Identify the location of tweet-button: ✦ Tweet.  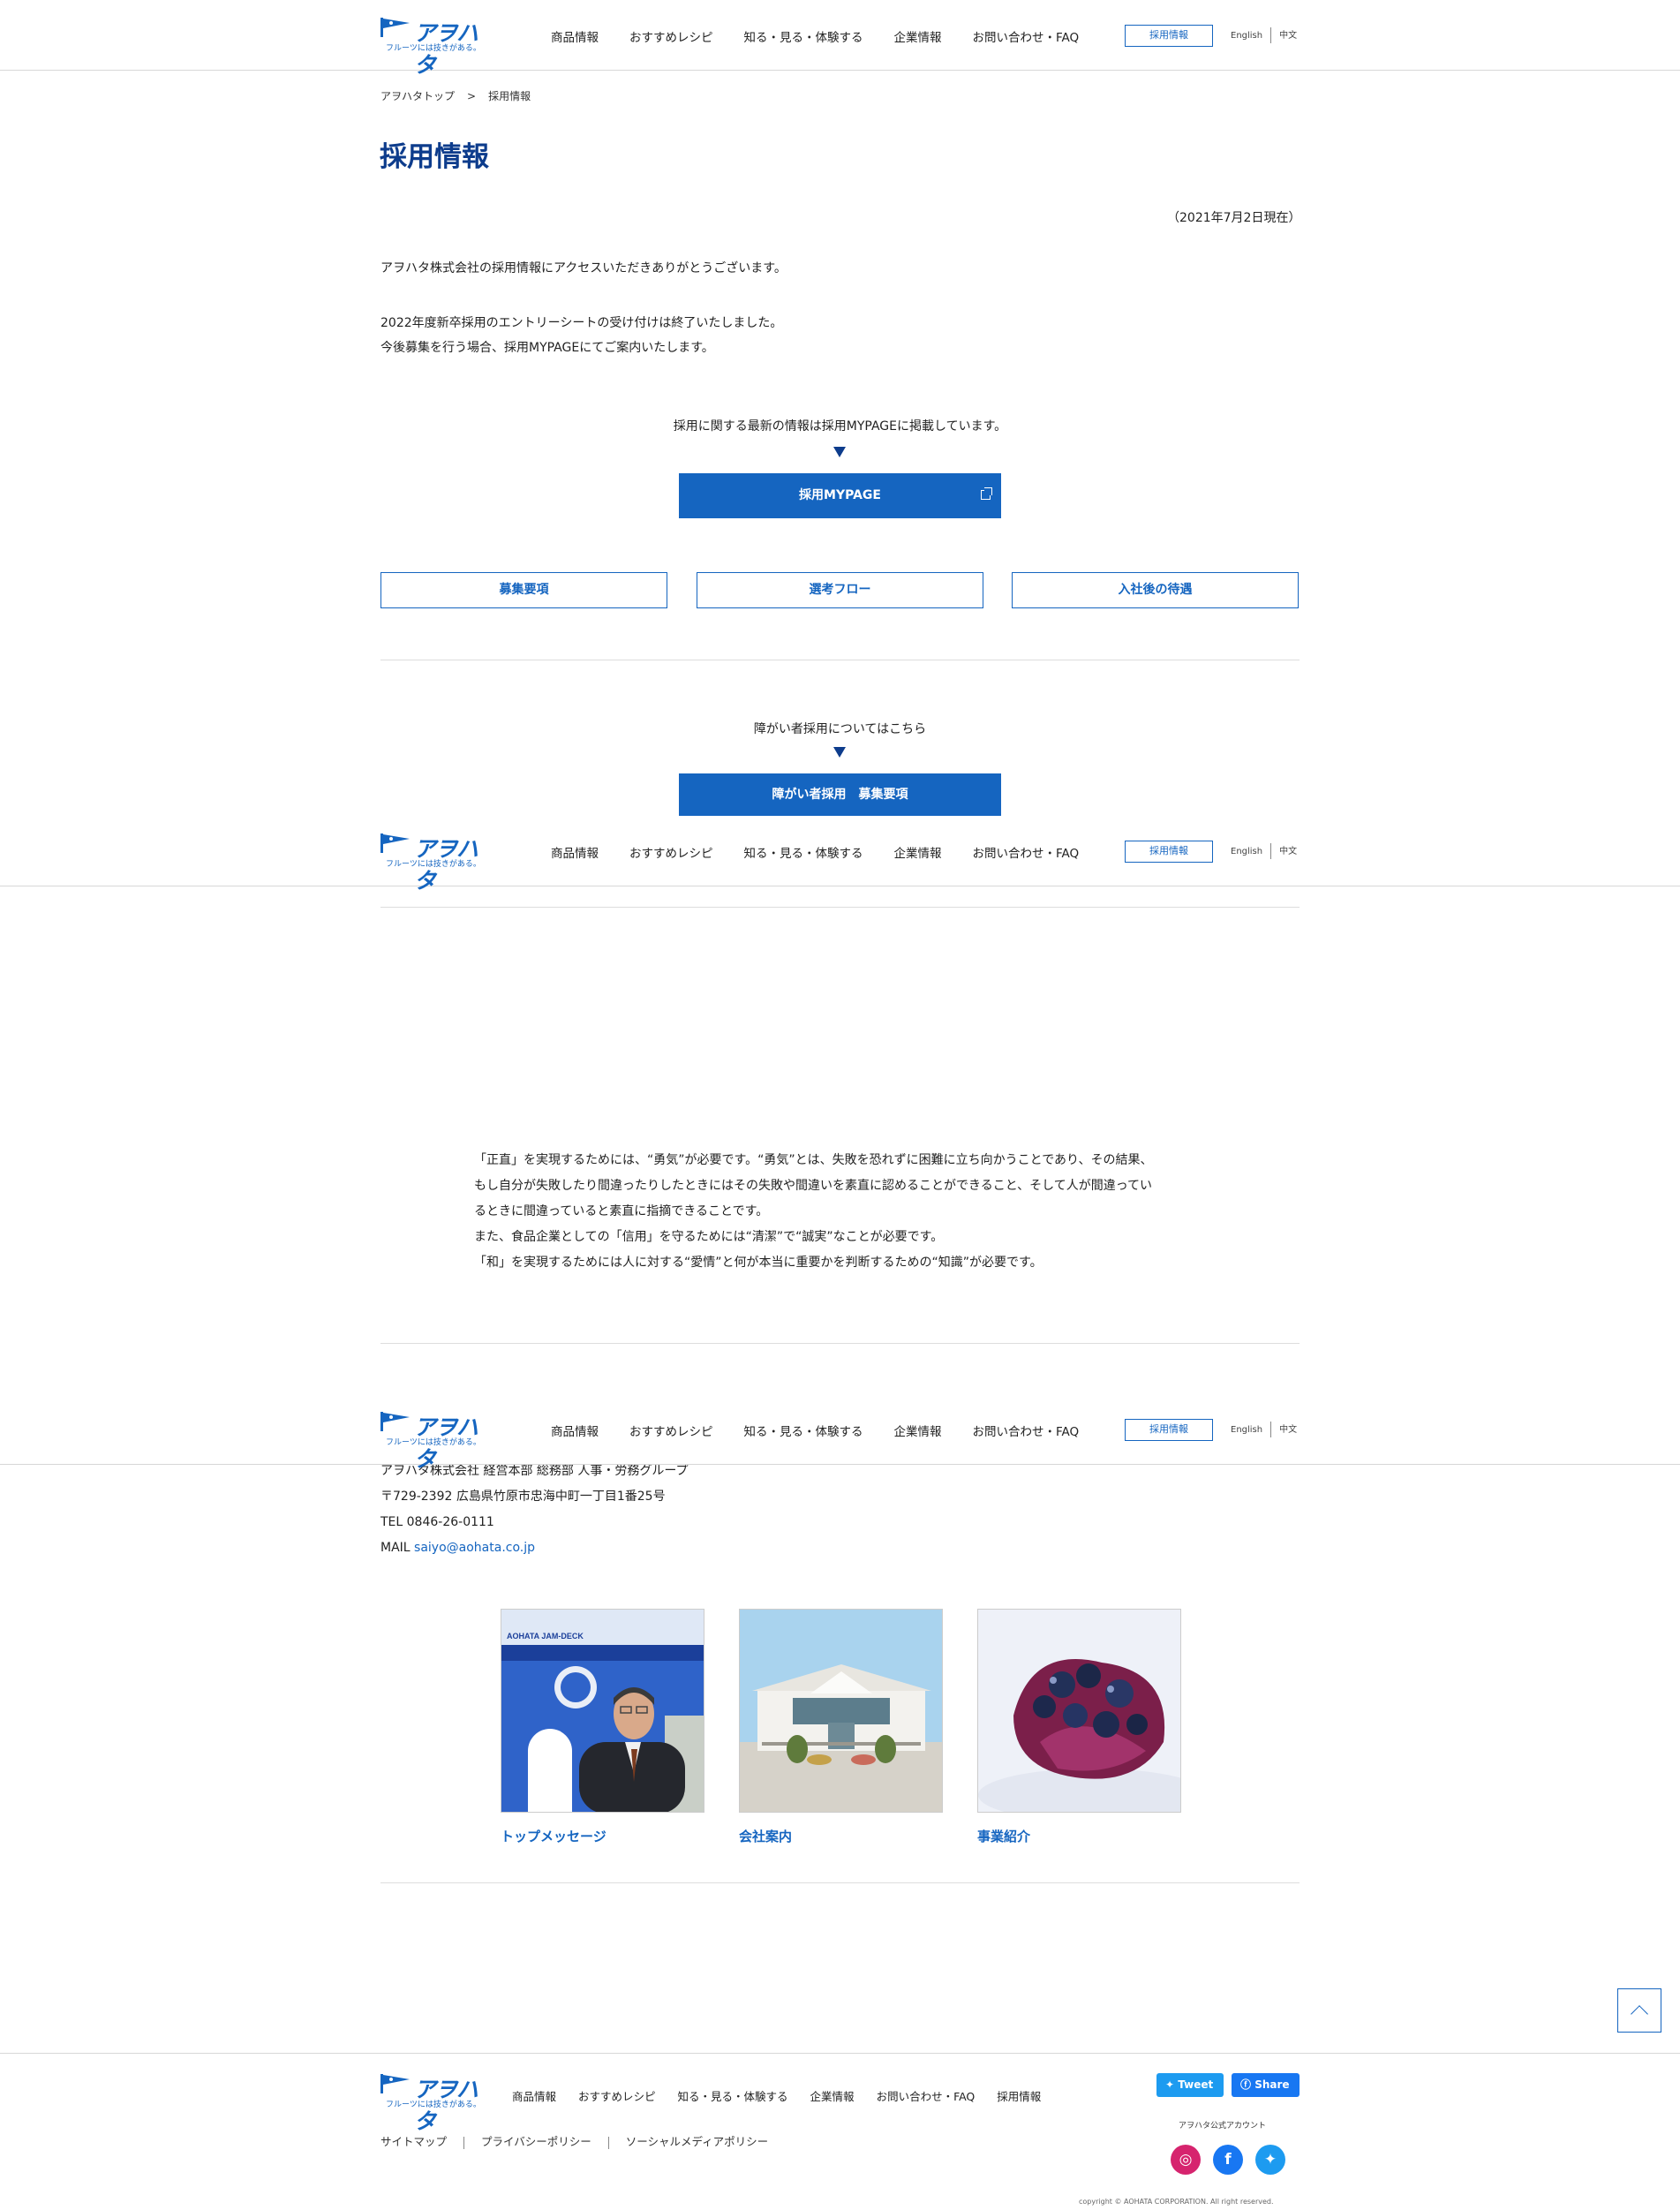
(1190, 2085).